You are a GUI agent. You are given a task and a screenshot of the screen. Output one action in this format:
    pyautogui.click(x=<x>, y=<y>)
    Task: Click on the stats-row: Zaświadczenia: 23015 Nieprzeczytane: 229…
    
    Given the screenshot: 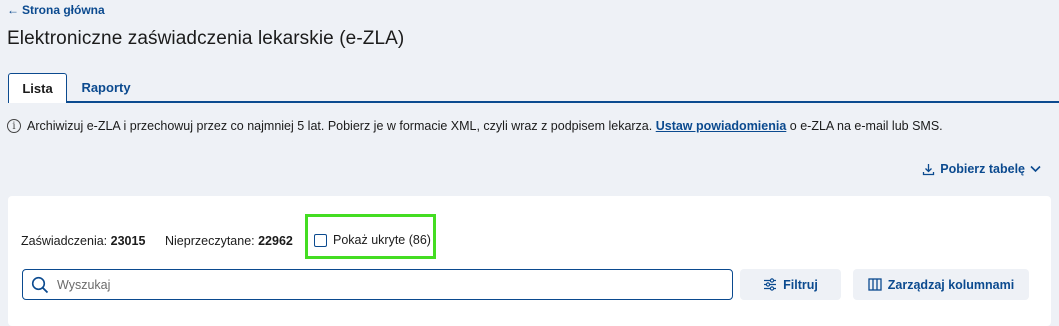 What is the action you would take?
    pyautogui.click(x=157, y=241)
    